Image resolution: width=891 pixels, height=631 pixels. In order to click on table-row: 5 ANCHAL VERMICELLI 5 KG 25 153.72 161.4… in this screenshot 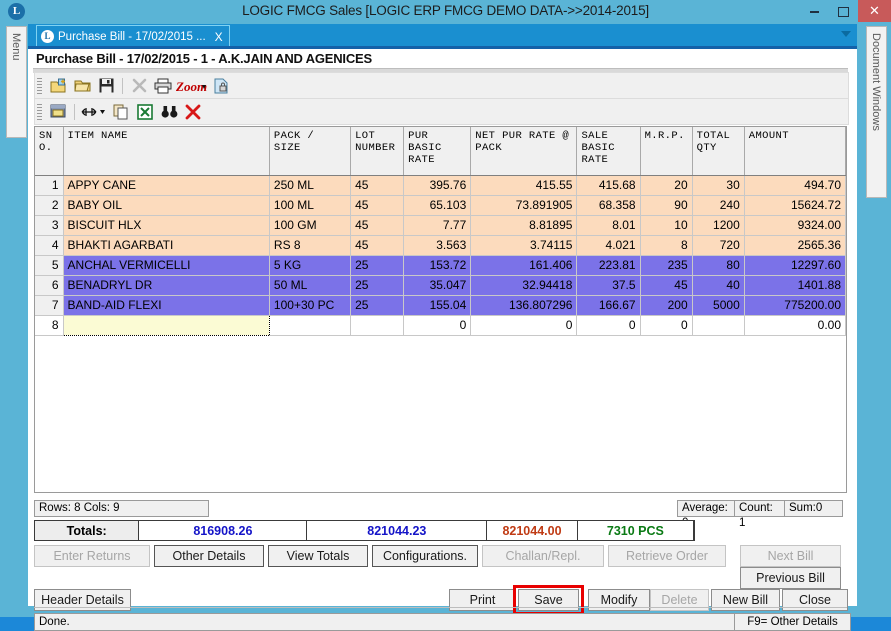, I will do `click(440, 265)`.